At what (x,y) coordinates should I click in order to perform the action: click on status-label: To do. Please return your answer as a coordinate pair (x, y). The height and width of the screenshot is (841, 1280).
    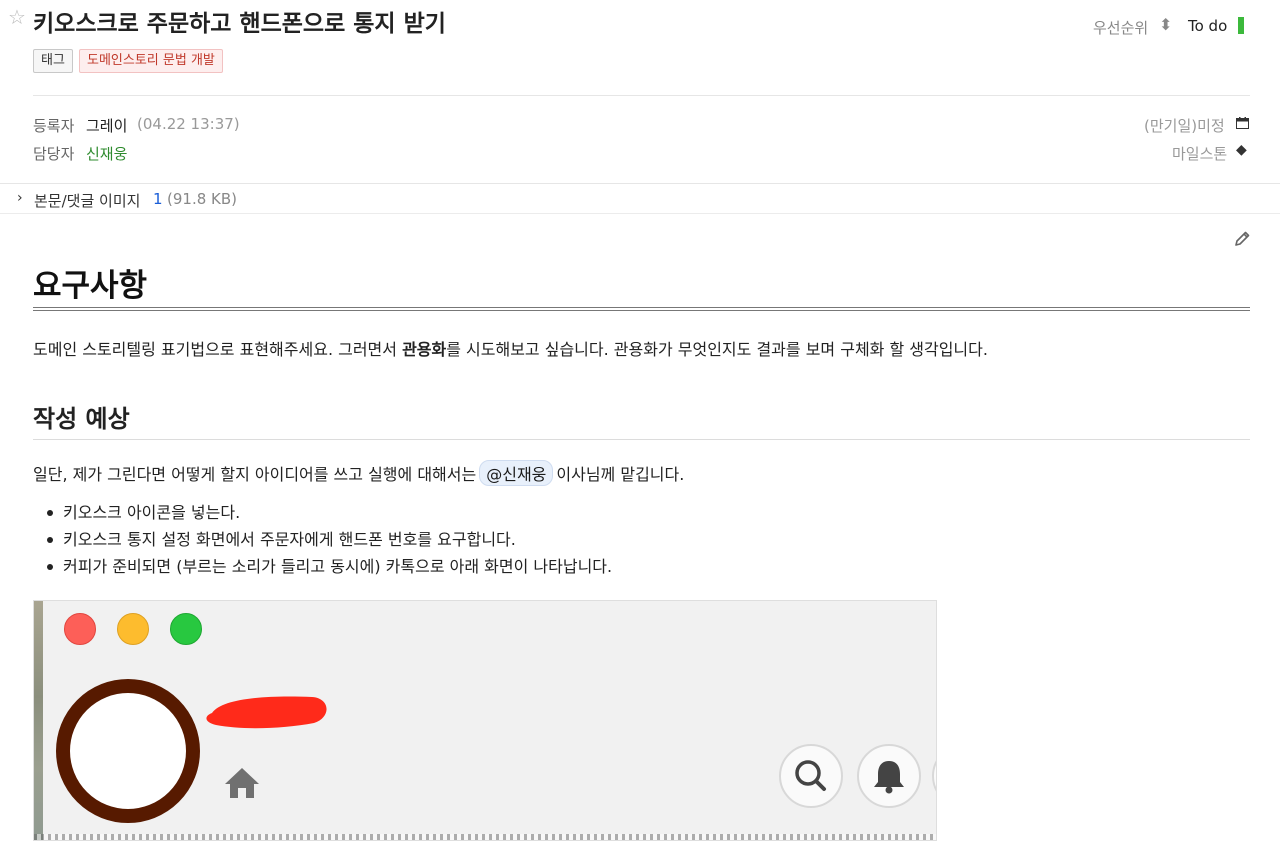
    Looking at the image, I should click on (1207, 26).